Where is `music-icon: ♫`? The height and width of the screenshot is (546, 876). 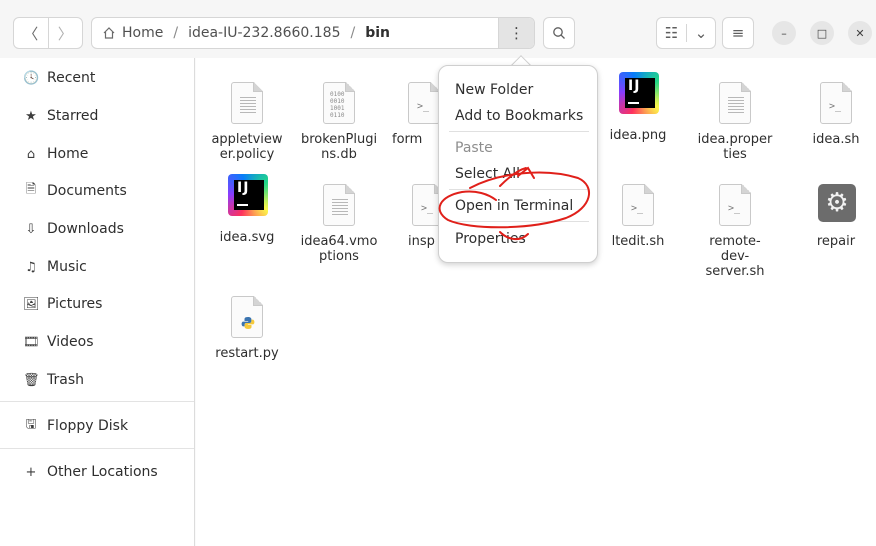 music-icon: ♫ is located at coordinates (31, 267).